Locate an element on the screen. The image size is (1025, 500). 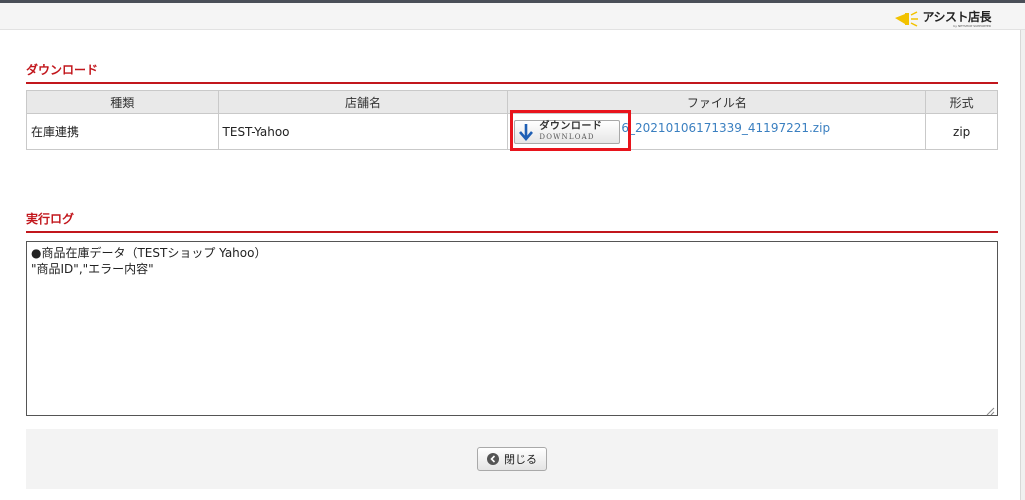
column-header-format: 形式 is located at coordinates (961, 102).